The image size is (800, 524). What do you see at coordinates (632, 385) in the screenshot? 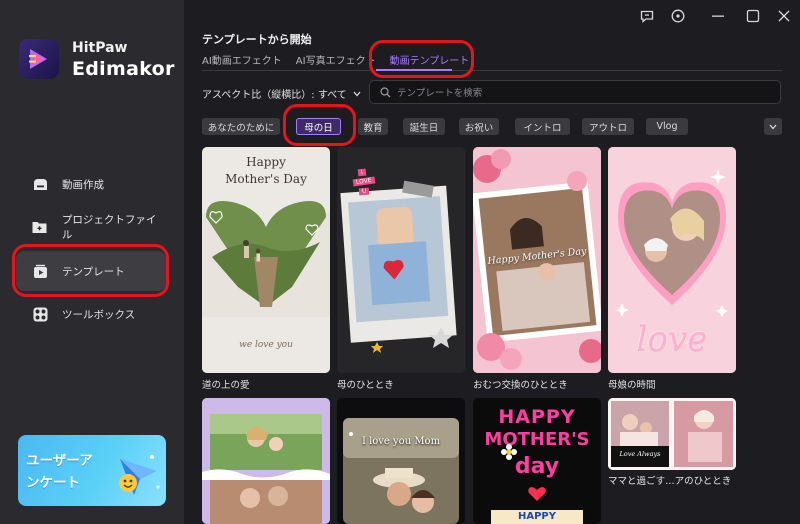
I see `card-title: 母娘の時間` at bounding box center [632, 385].